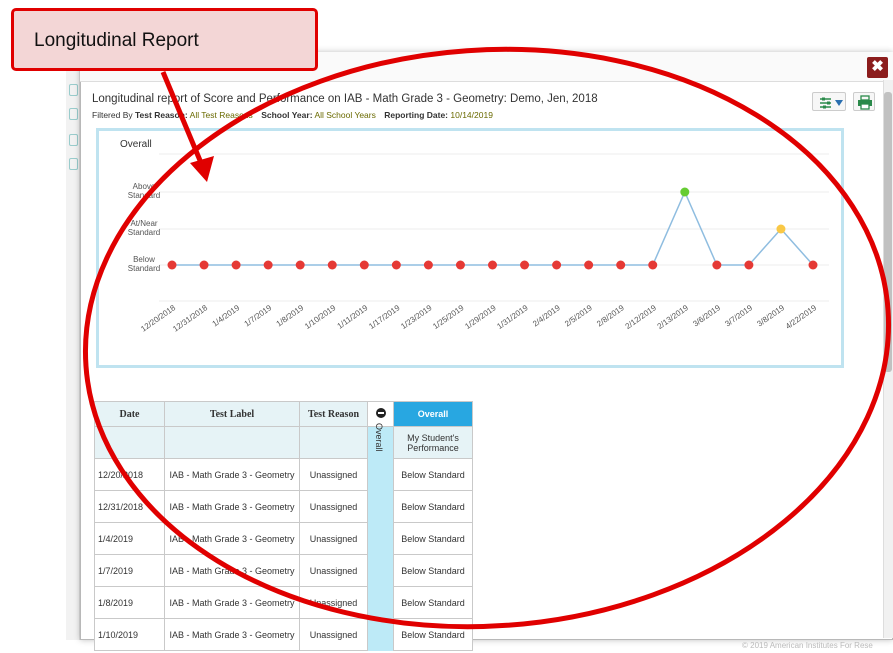 The image size is (893, 653). What do you see at coordinates (480, 317) in the screenshot?
I see `x-axis-tick-label: 1/29/2019` at bounding box center [480, 317].